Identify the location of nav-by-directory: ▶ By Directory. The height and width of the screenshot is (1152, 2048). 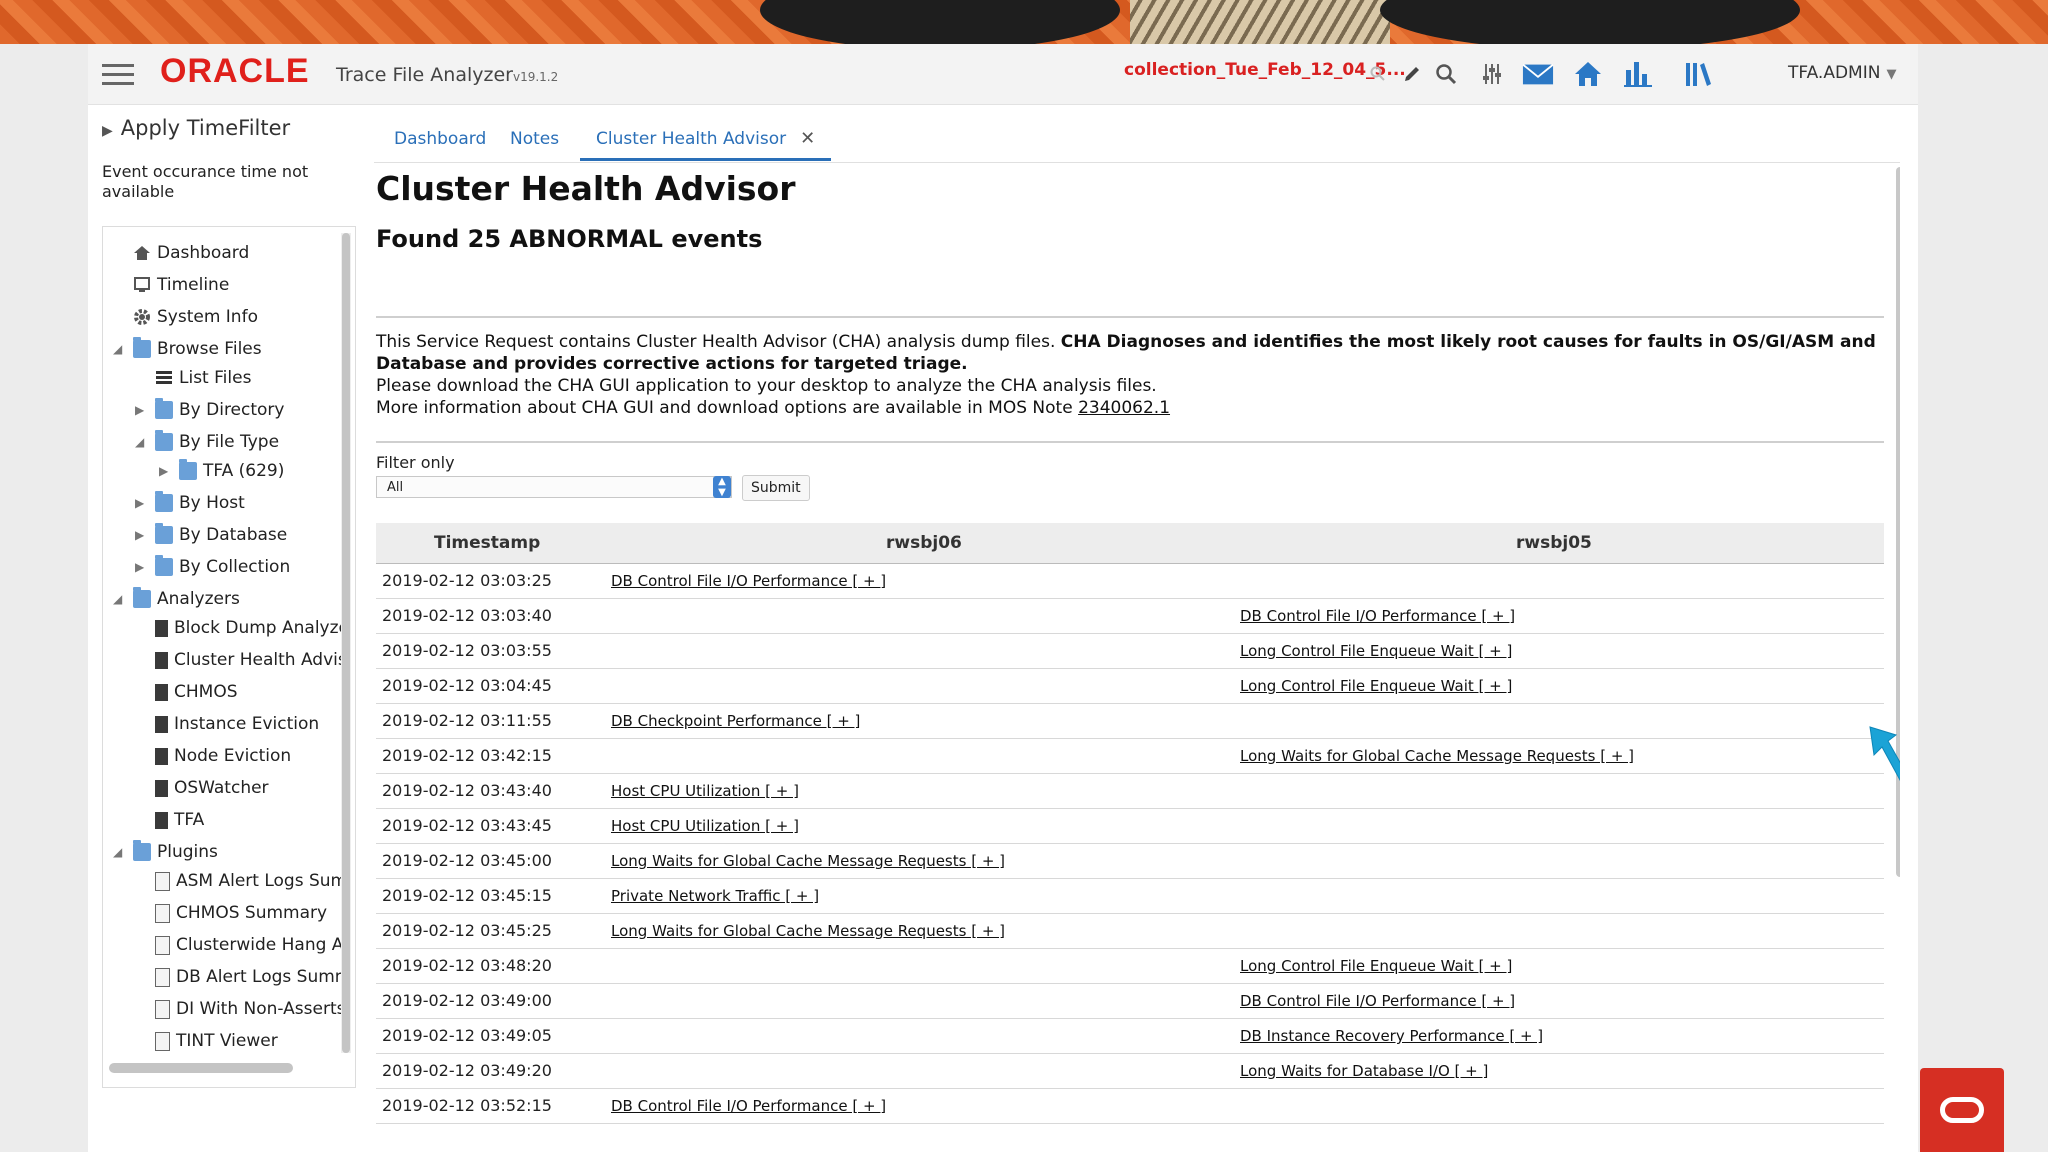
(209, 410).